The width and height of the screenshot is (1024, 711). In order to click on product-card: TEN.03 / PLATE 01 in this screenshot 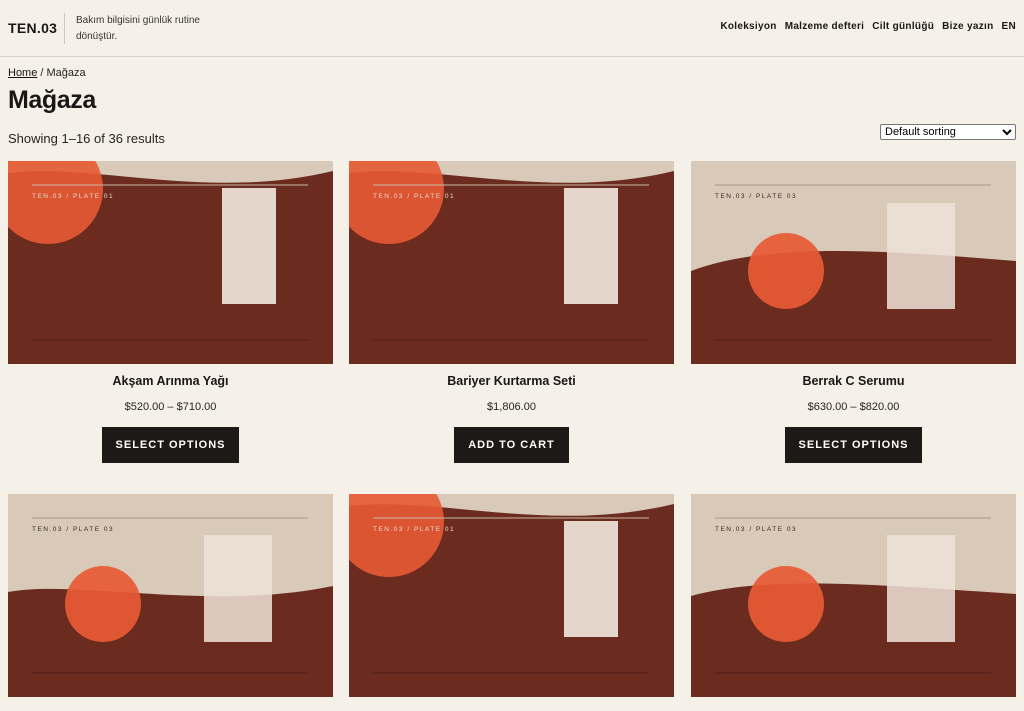, I will do `click(511, 595)`.